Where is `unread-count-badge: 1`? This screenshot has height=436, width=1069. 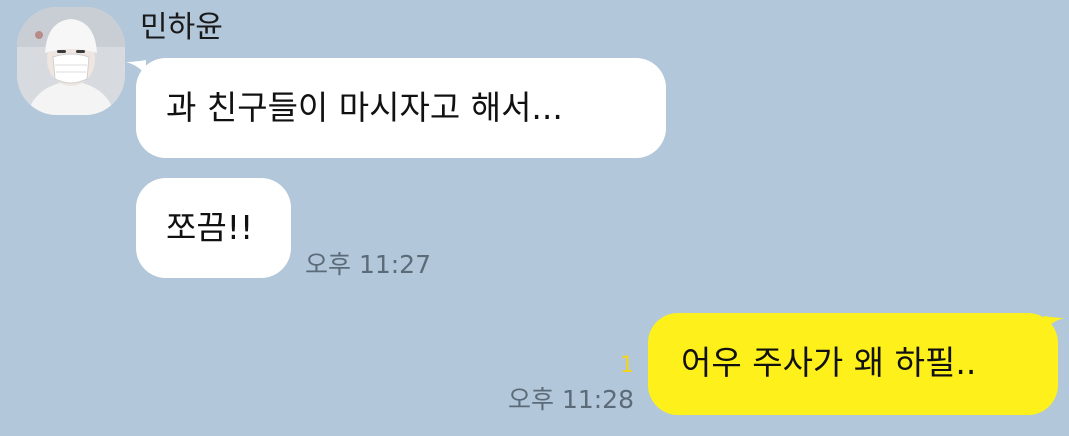
unread-count-badge: 1 is located at coordinates (627, 365).